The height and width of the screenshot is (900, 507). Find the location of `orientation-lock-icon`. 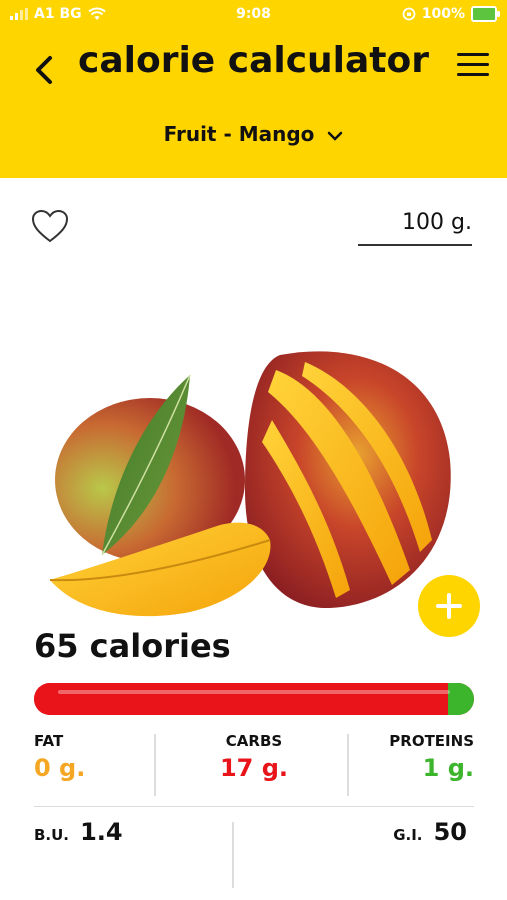

orientation-lock-icon is located at coordinates (409, 14).